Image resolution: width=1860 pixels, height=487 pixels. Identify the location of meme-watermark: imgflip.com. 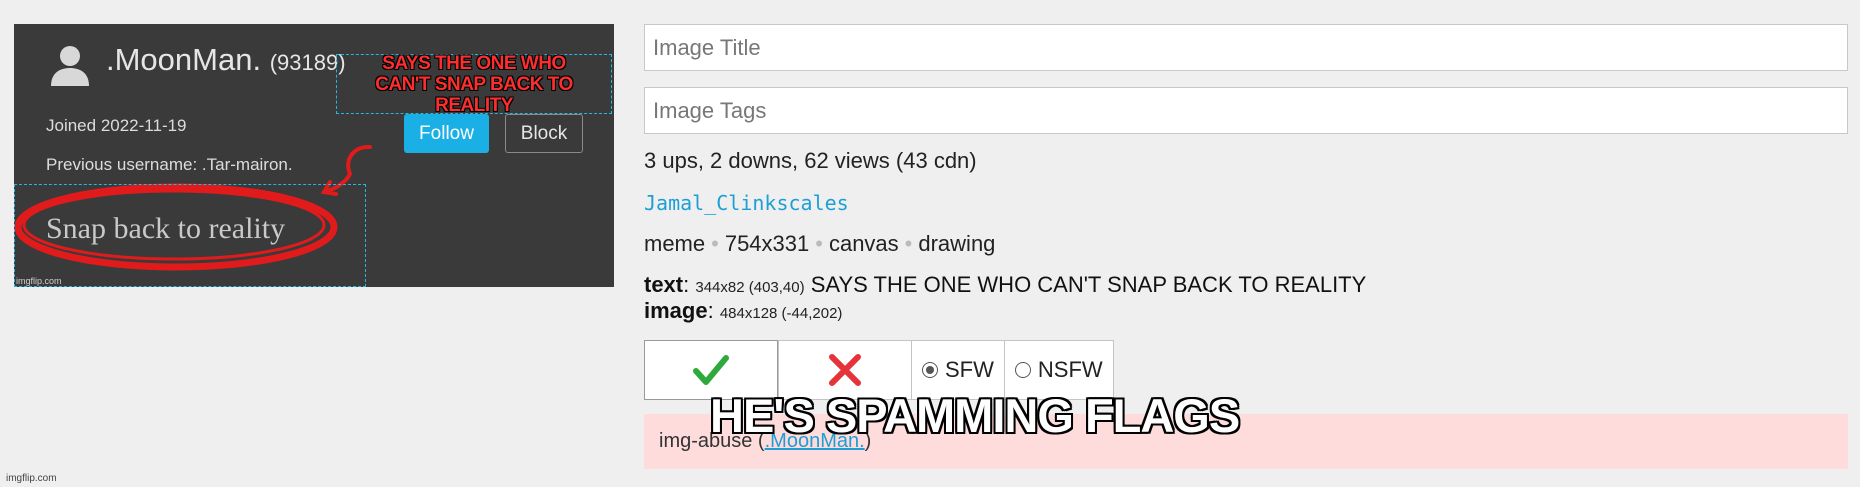
(39, 281).